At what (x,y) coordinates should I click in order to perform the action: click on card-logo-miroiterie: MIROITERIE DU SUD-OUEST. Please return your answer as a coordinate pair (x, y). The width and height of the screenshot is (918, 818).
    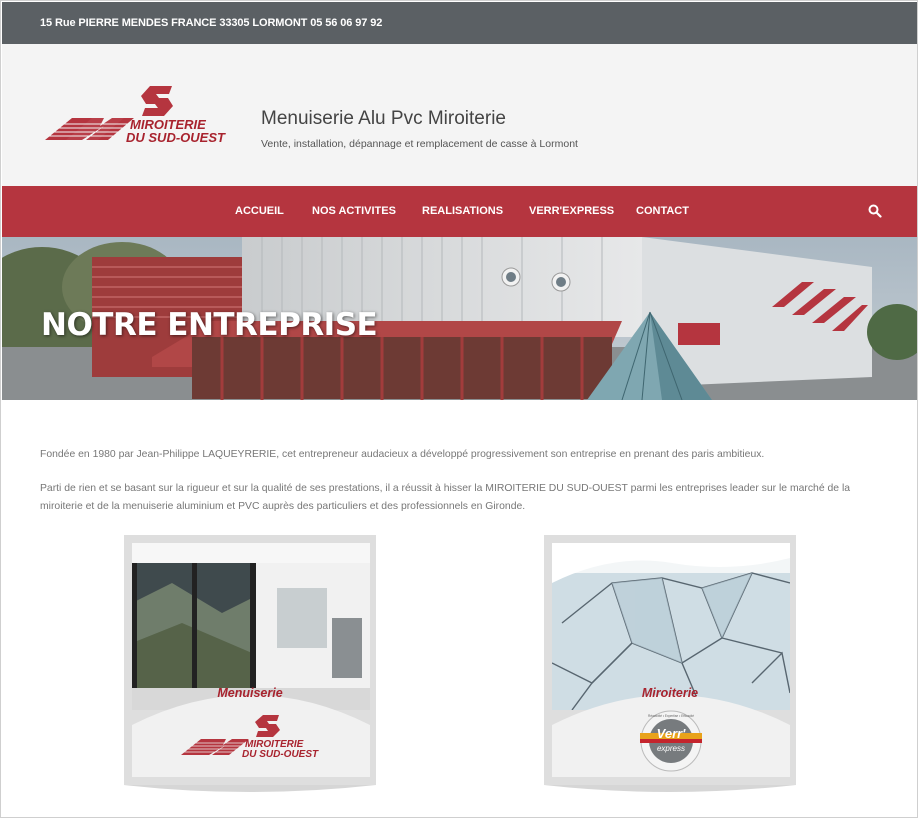
    Looking at the image, I should click on (250, 737).